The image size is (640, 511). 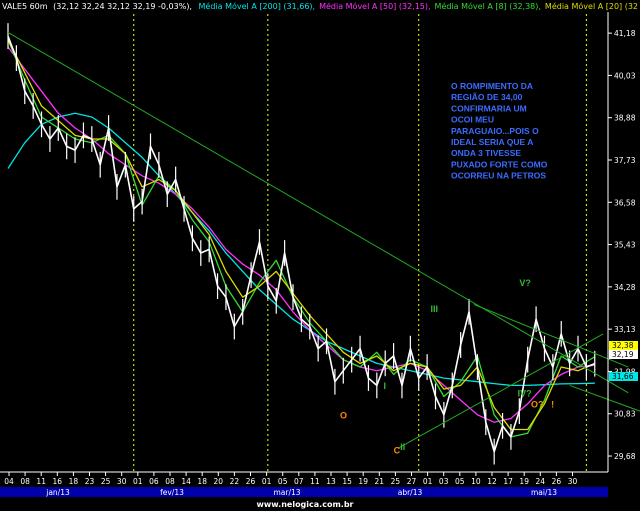 I want to click on annotation-line-0: O ROMPIMENTO DA, so click(x=492, y=86).